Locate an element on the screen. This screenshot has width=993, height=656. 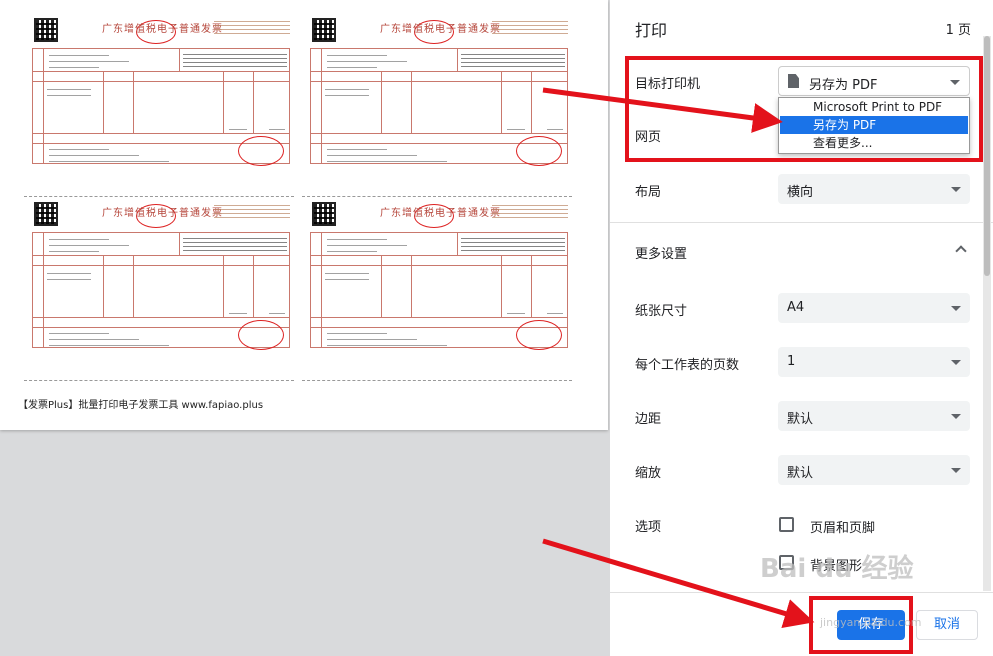
paper-size-select: A4 is located at coordinates (874, 308).